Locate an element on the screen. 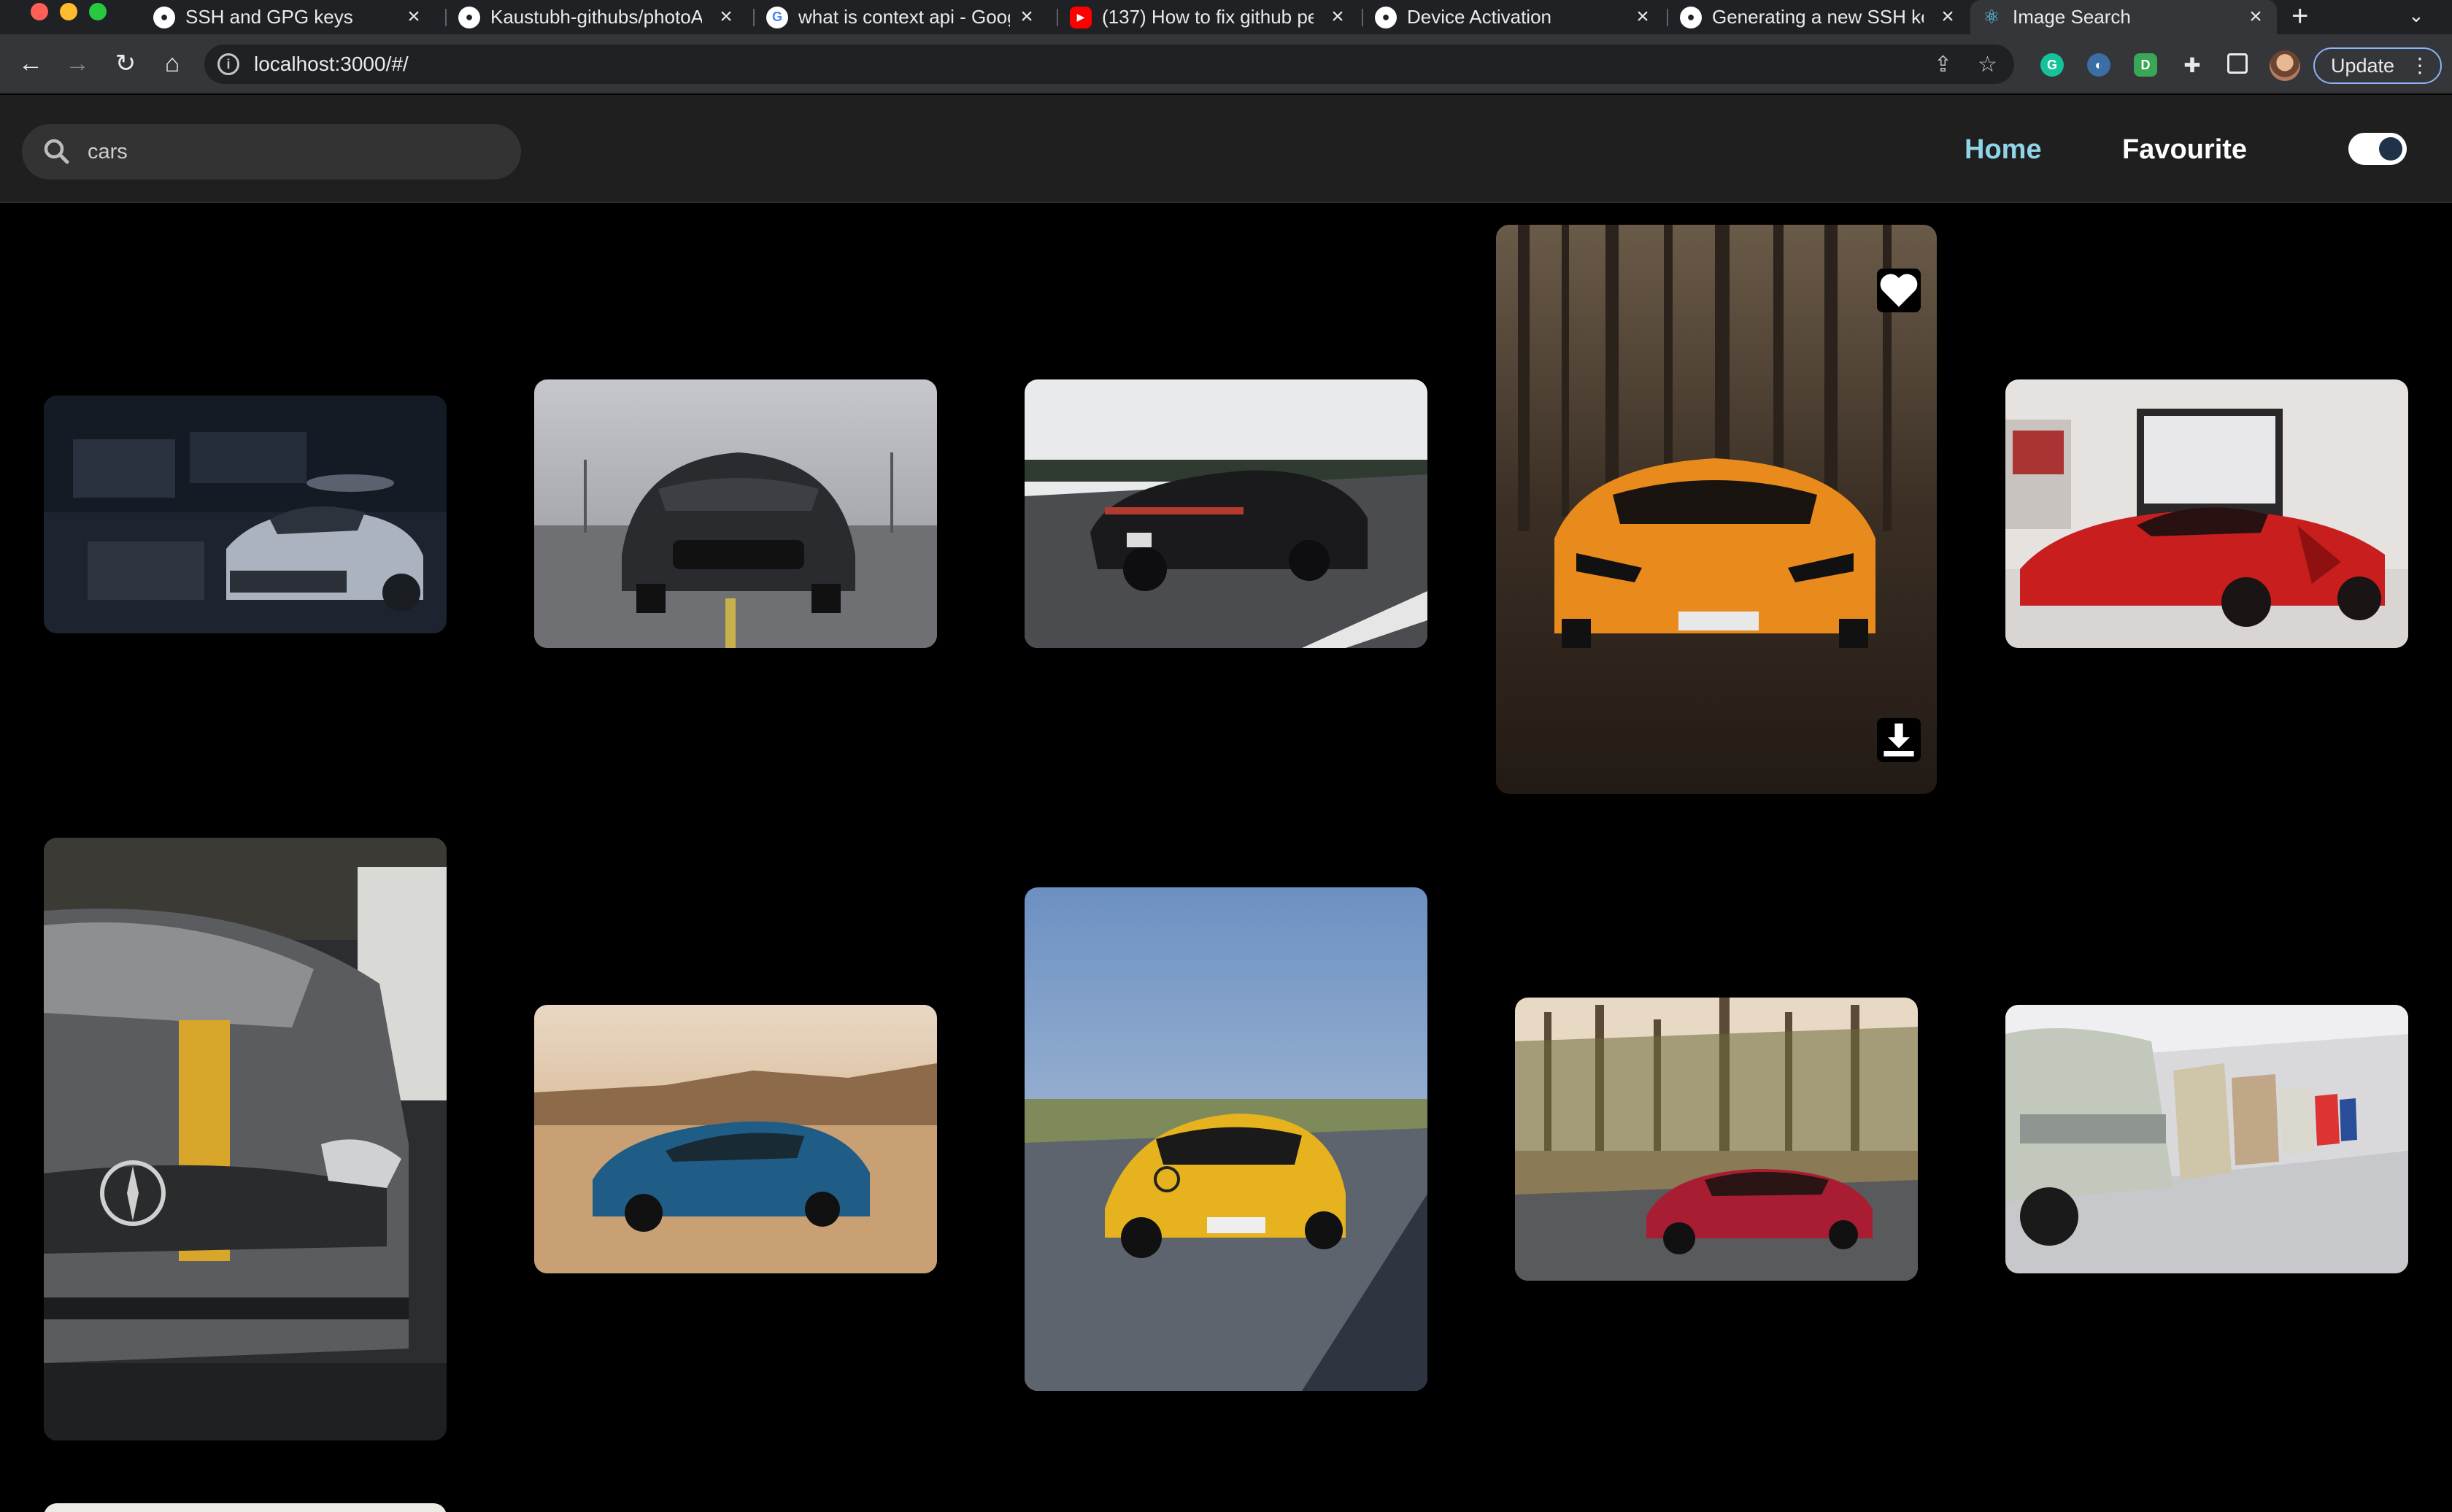 This screenshot has height=1512, width=2452. browser-tab: ▶ (137) How to fix github permission × is located at coordinates (1209, 17).